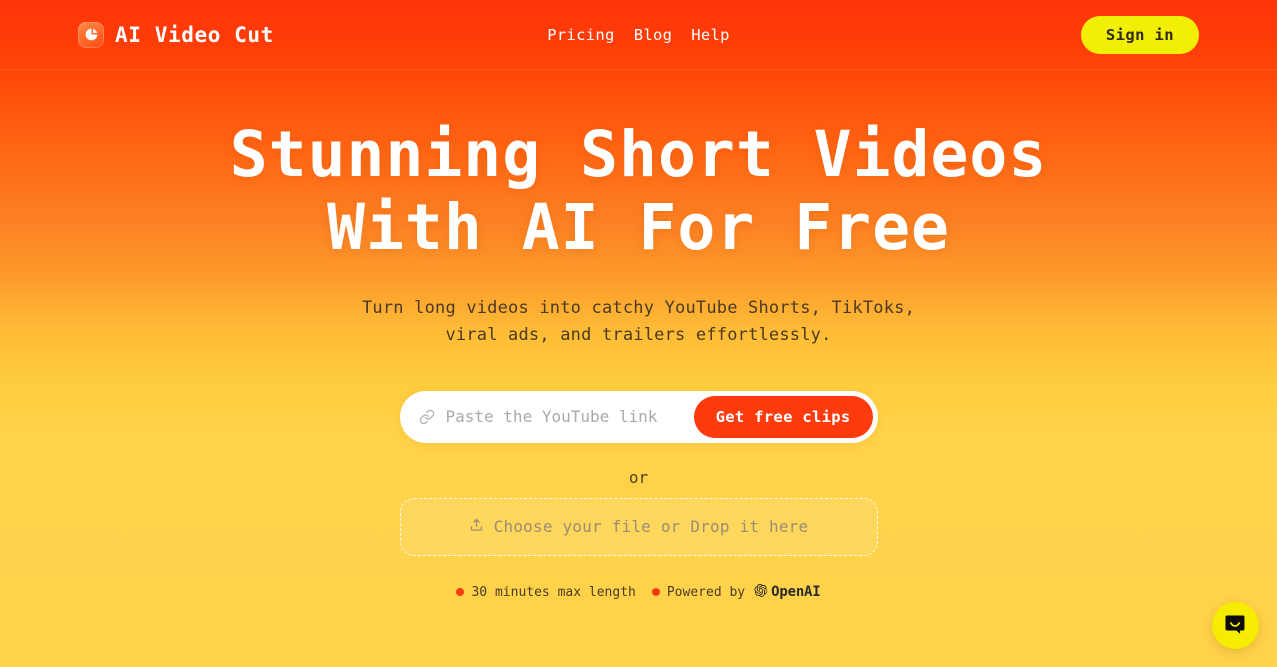 The image size is (1277, 667). I want to click on file-drop-zone: Choose your file or Drop it here, so click(638, 526).